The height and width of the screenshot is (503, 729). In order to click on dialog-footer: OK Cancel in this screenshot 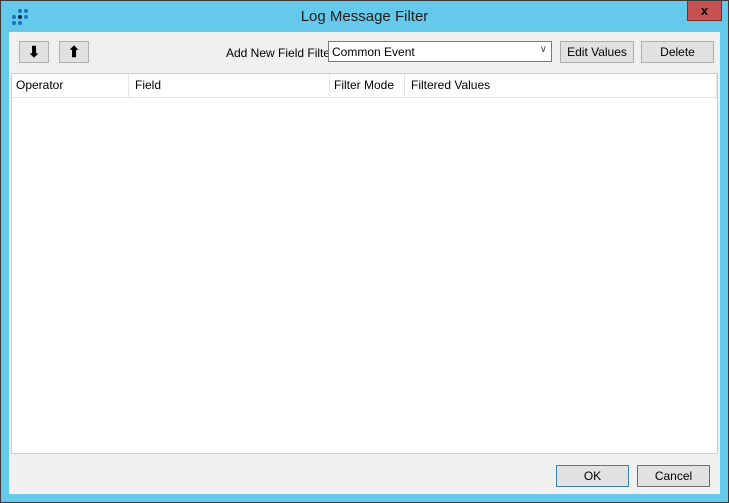, I will do `click(364, 474)`.